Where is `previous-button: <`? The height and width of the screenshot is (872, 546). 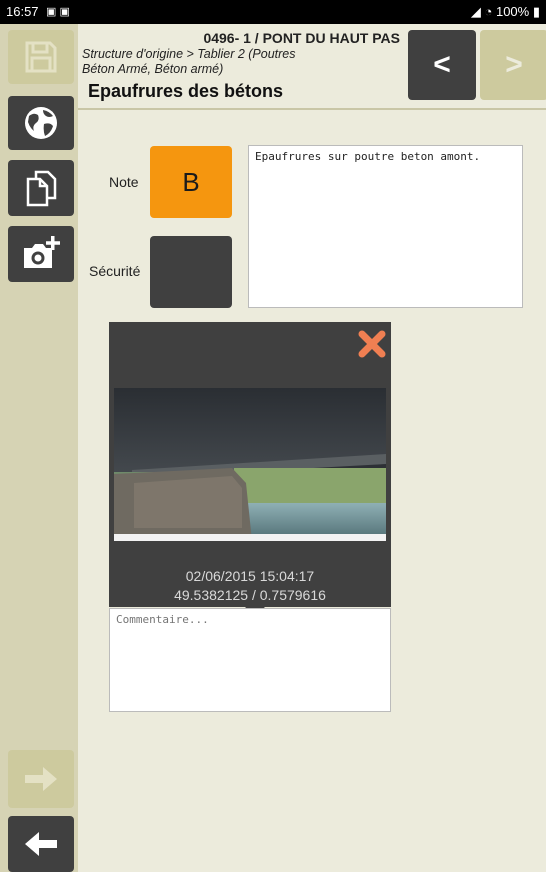
previous-button: < is located at coordinates (442, 65).